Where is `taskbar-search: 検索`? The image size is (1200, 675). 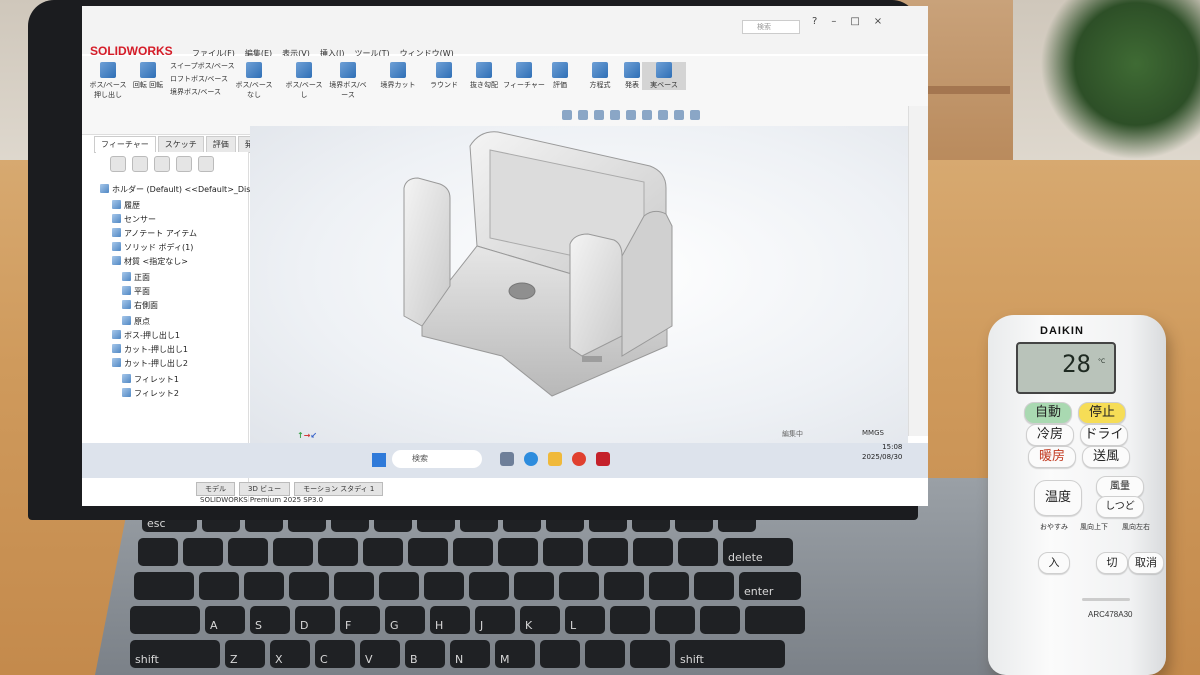 taskbar-search: 検索 is located at coordinates (437, 459).